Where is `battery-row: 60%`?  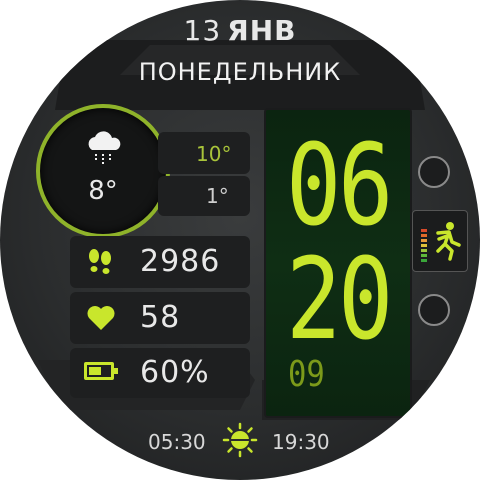
battery-row: 60% is located at coordinates (160, 373).